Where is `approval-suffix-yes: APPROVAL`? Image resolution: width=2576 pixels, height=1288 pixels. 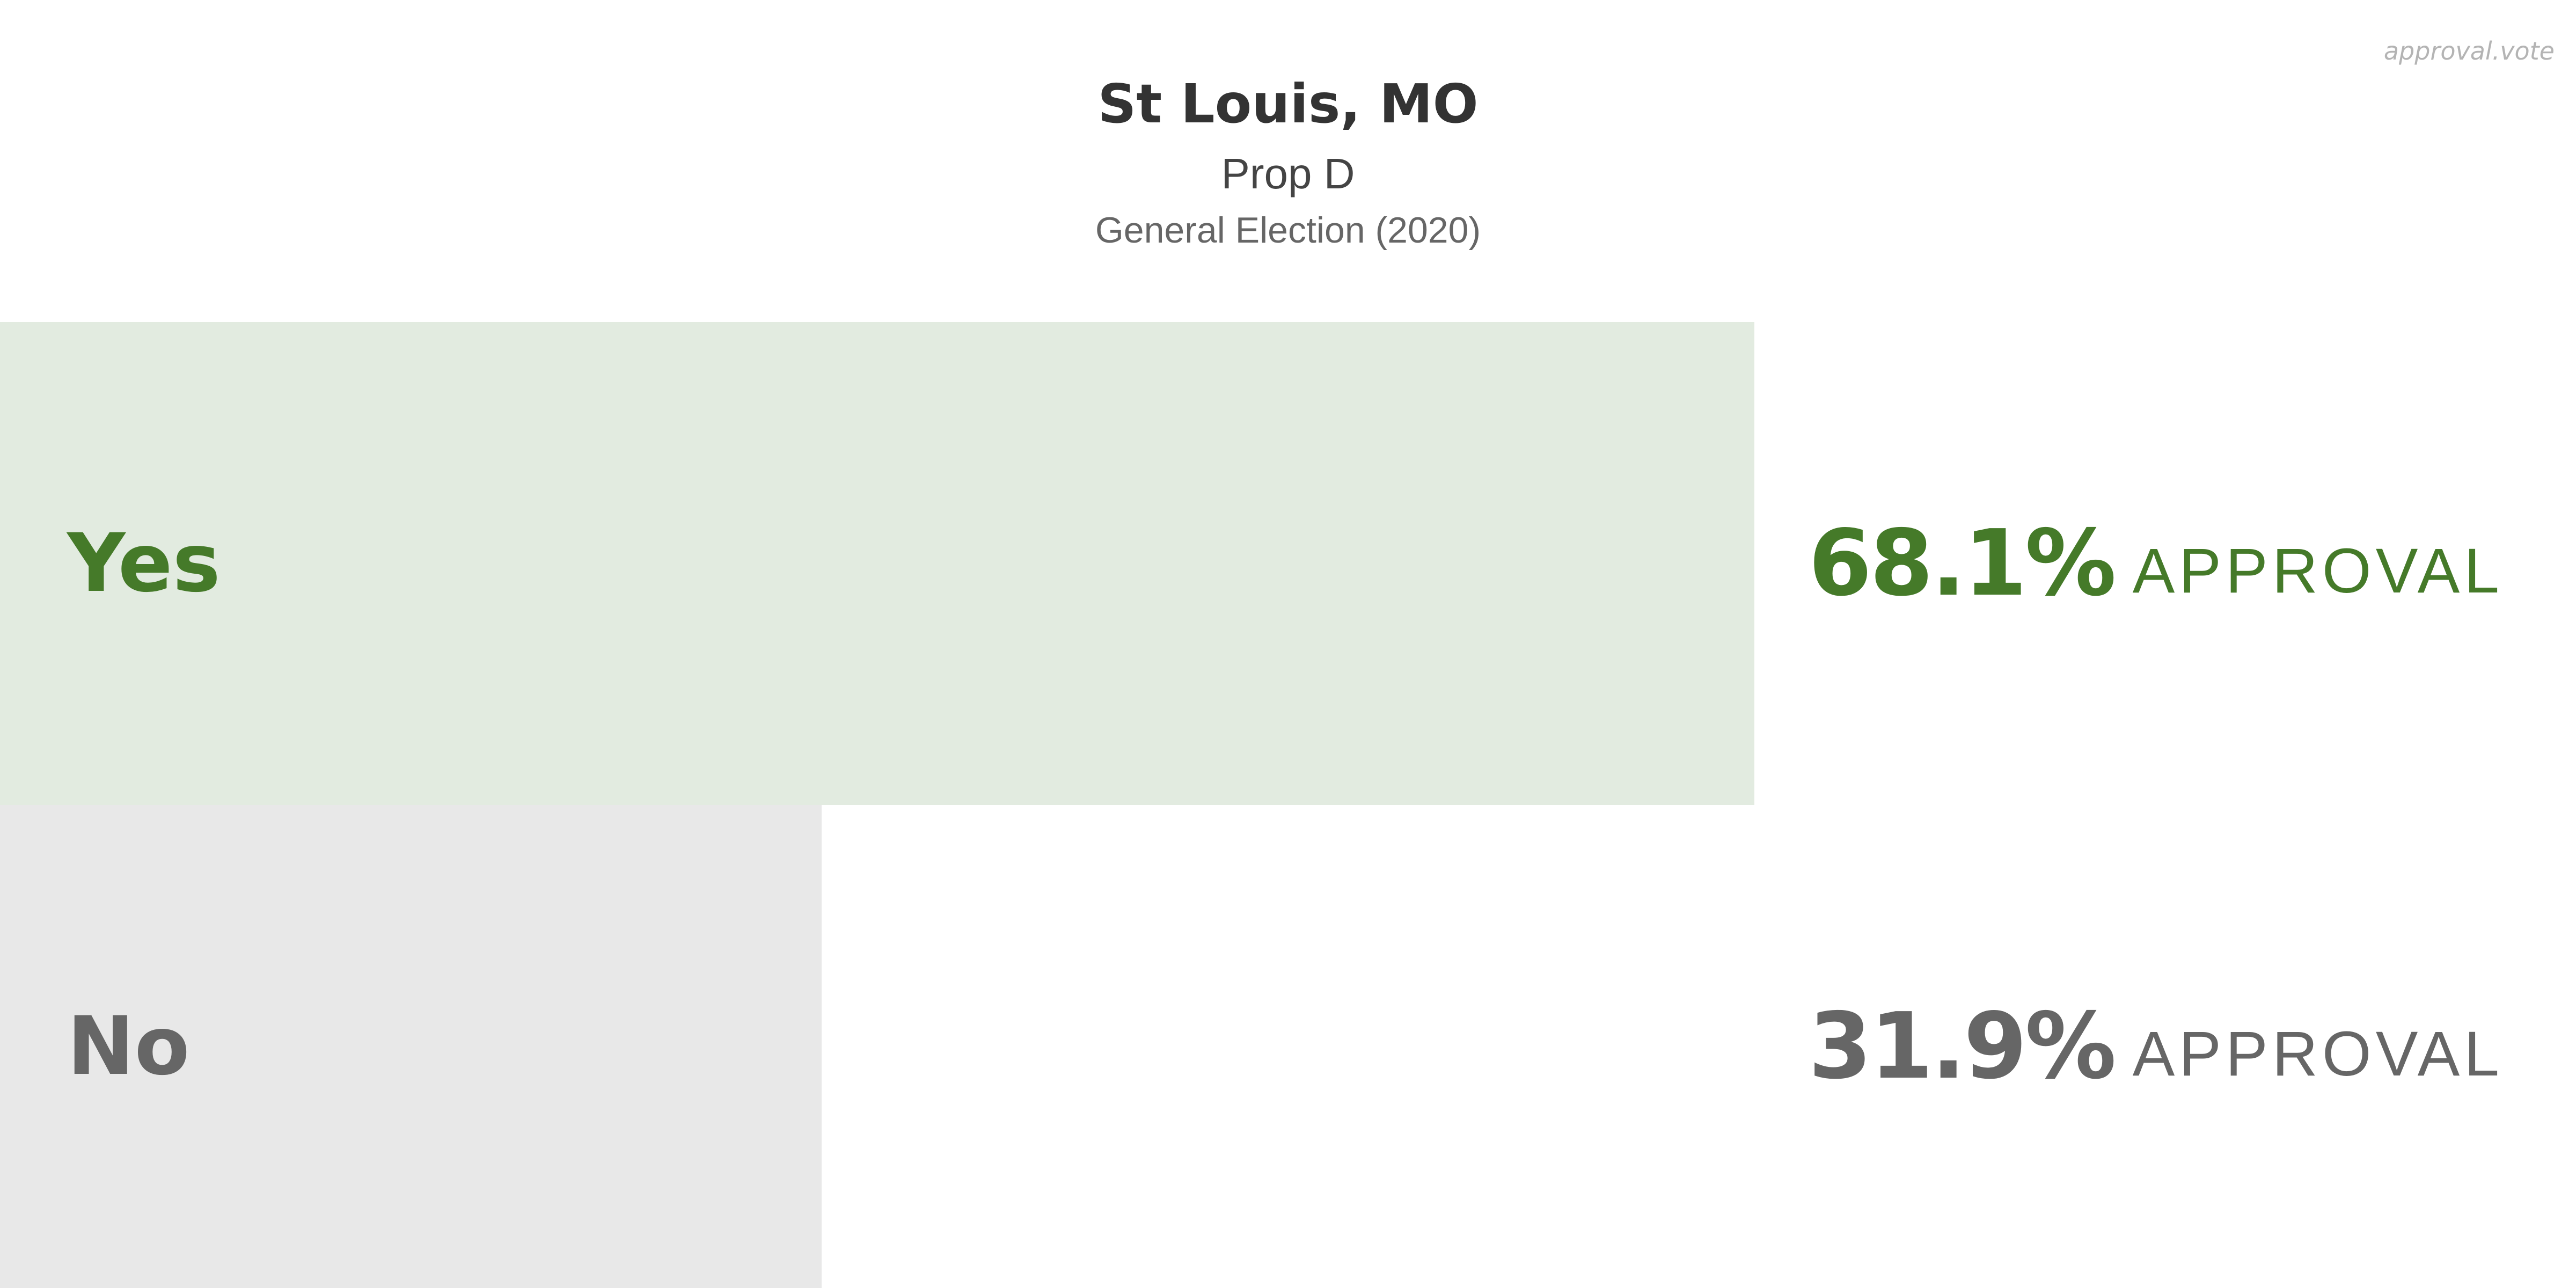
approval-suffix-yes: APPROVAL is located at coordinates (2318, 571).